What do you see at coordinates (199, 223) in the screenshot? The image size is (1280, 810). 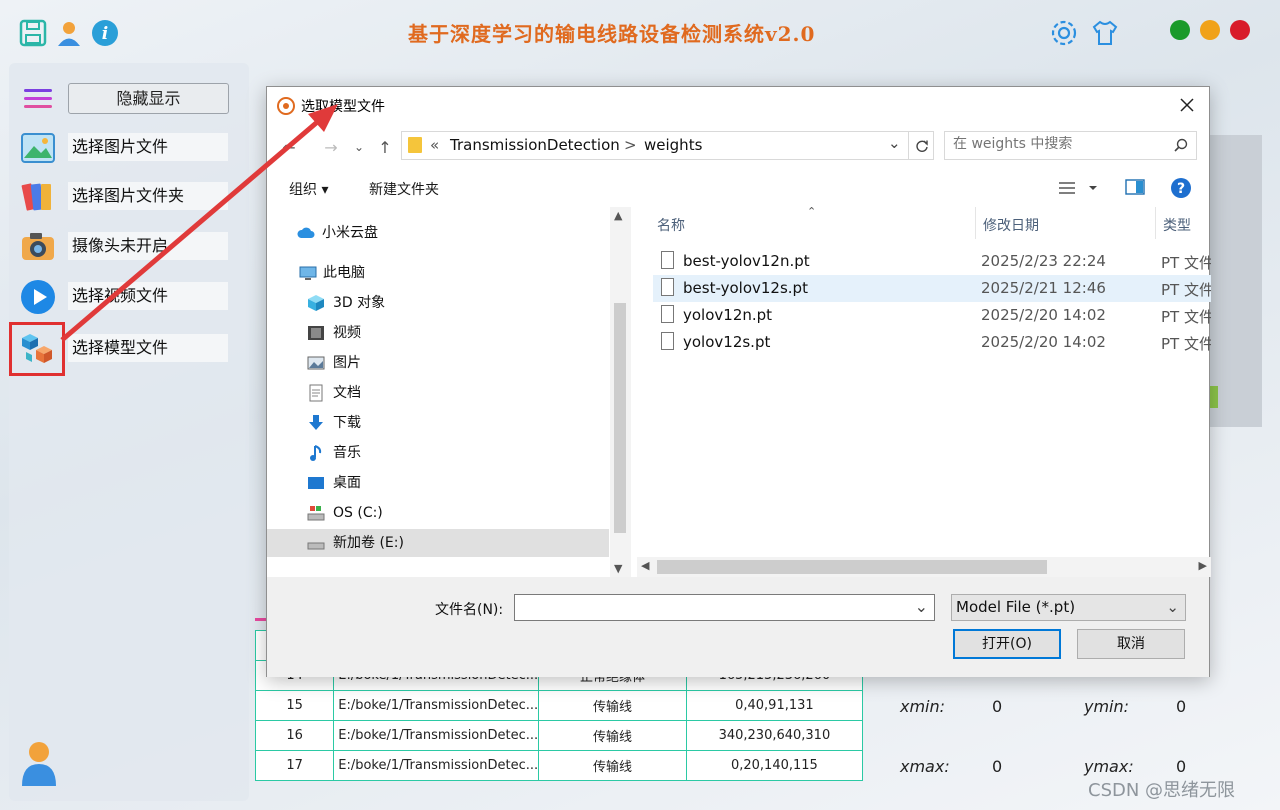 I see `annotation-arrow` at bounding box center [199, 223].